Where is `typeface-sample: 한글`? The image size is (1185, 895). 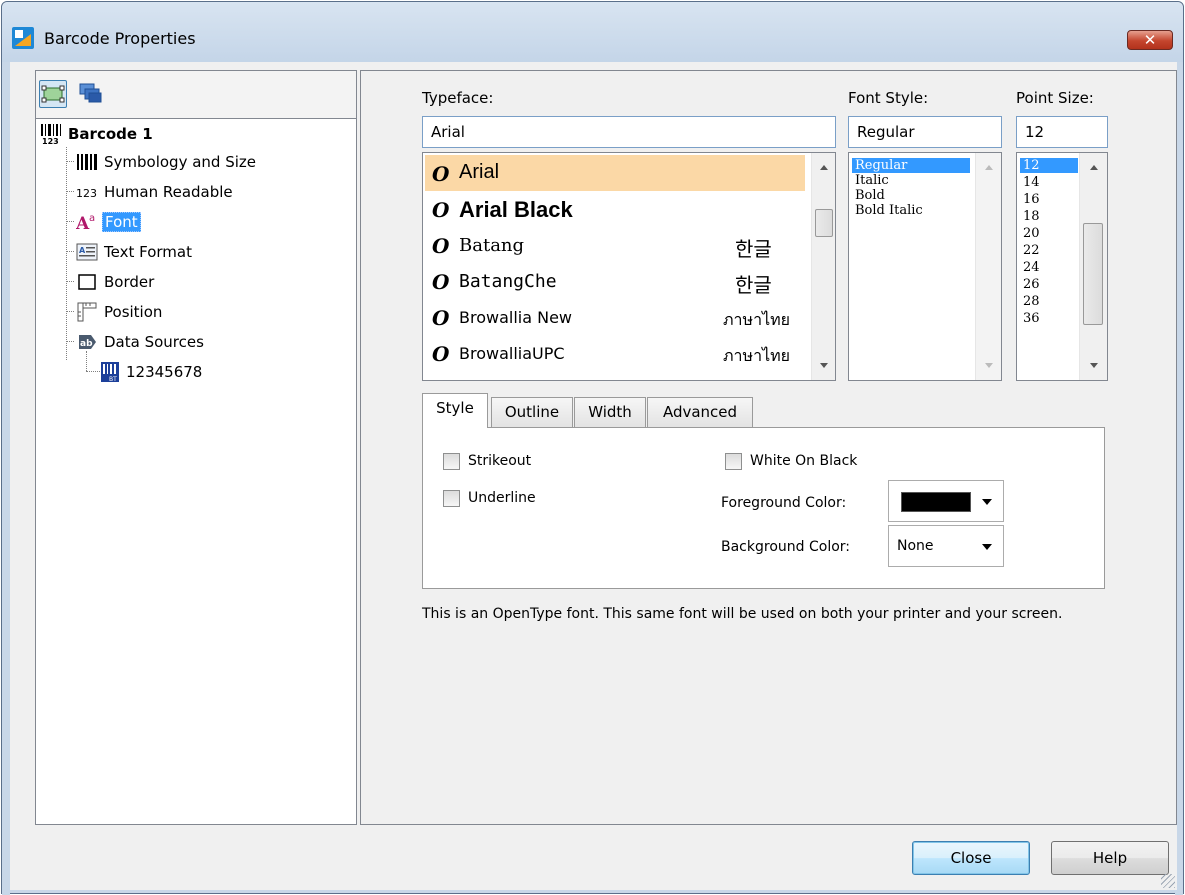 typeface-sample: 한글 is located at coordinates (753, 285).